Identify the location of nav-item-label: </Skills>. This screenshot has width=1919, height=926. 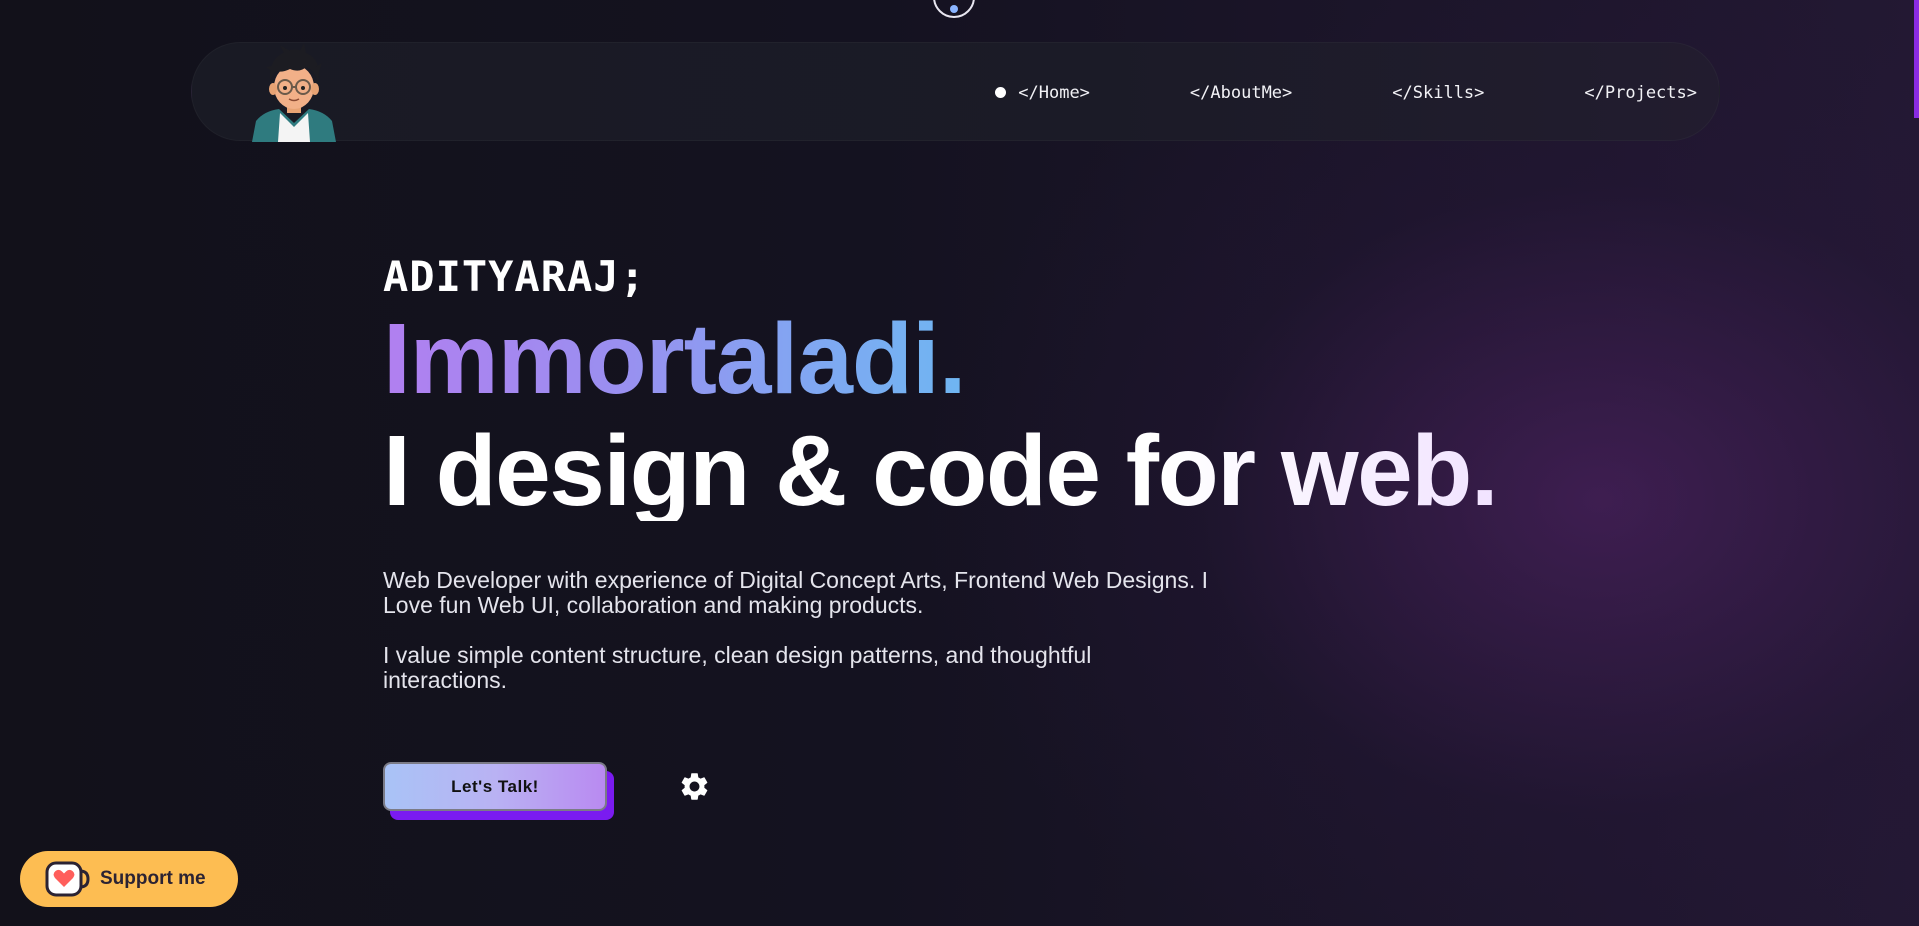
(1438, 92).